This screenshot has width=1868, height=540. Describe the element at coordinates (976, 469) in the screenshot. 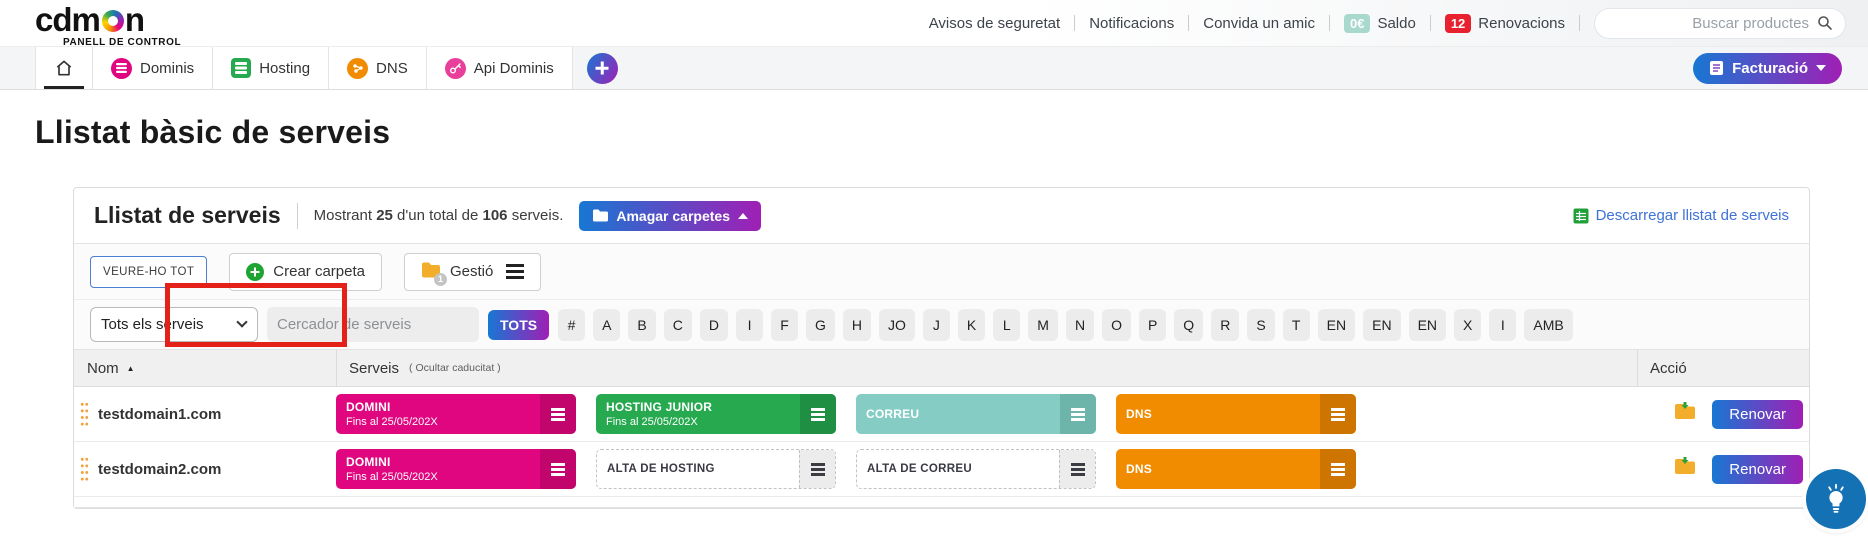

I see `service-badge-alta-correu: ALTA DE CORREU` at that location.